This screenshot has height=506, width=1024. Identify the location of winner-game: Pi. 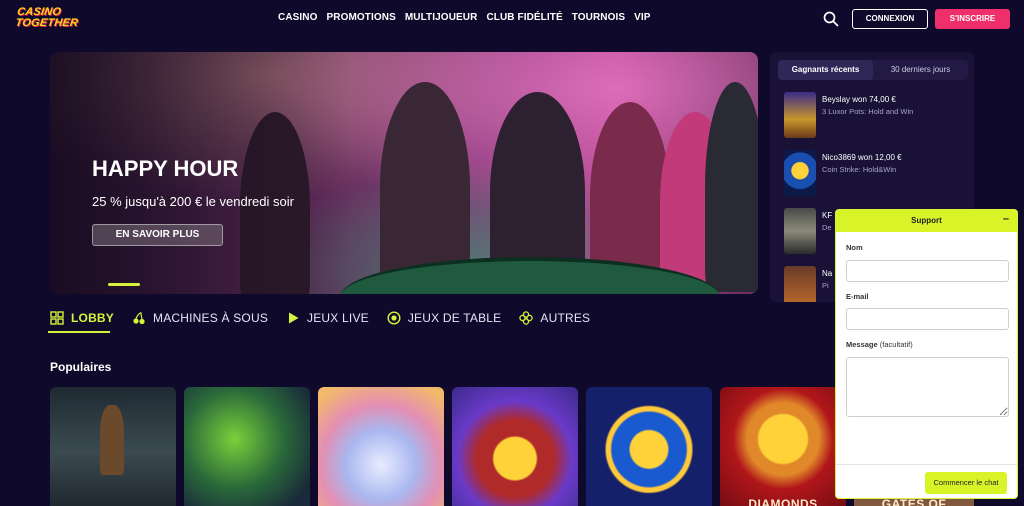
(825, 285).